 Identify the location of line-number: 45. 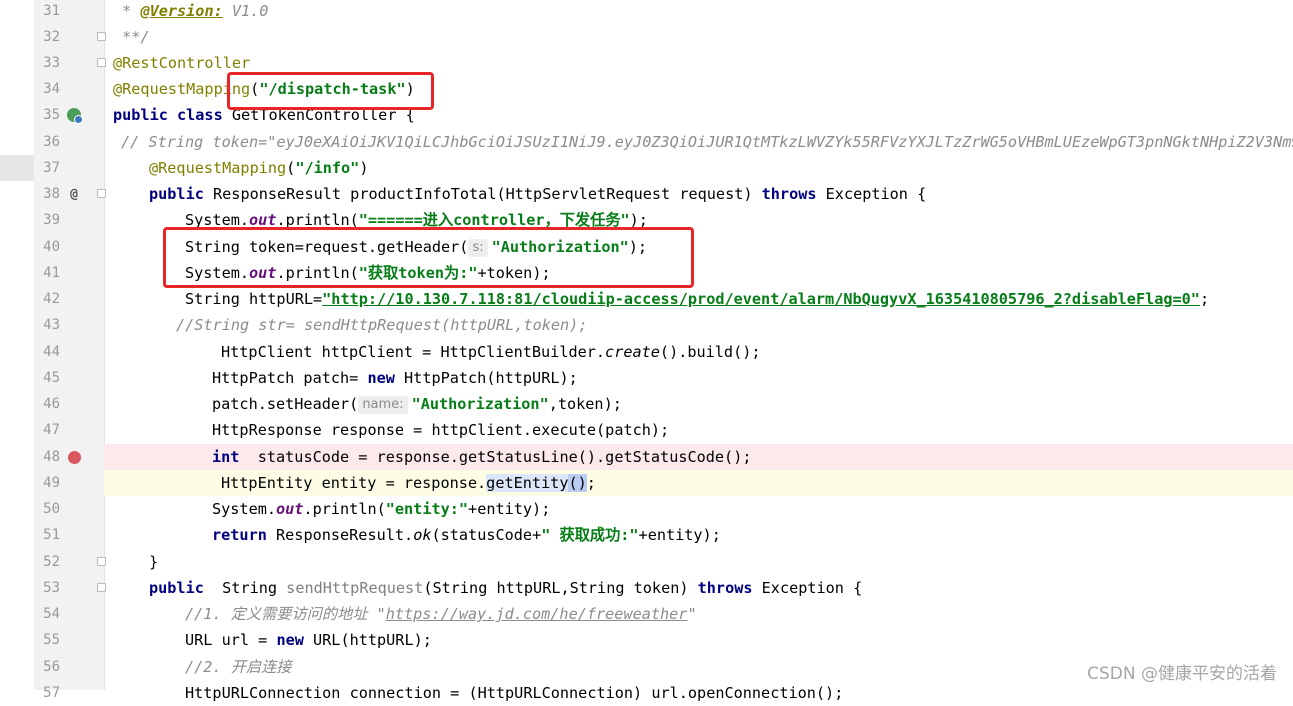
(51, 378).